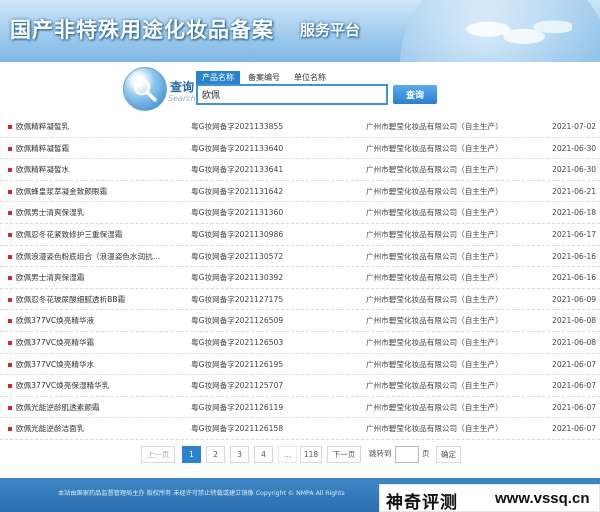 The height and width of the screenshot is (512, 600). What do you see at coordinates (574, 126) in the screenshot?
I see `record-date: 2021-07-02` at bounding box center [574, 126].